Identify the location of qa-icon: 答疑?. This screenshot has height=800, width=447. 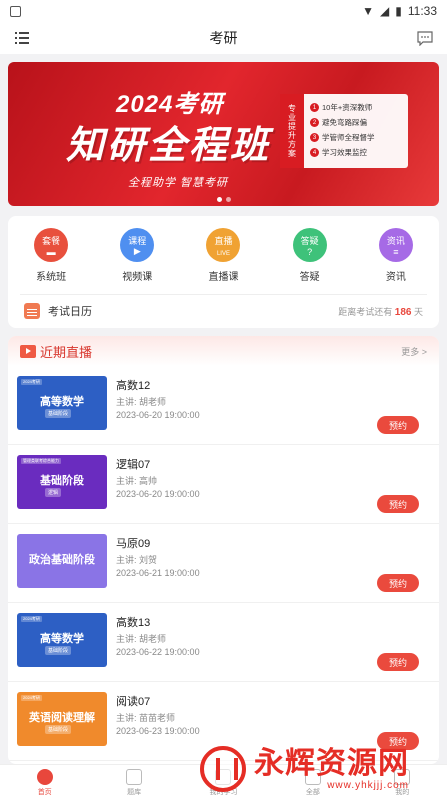
(309, 245).